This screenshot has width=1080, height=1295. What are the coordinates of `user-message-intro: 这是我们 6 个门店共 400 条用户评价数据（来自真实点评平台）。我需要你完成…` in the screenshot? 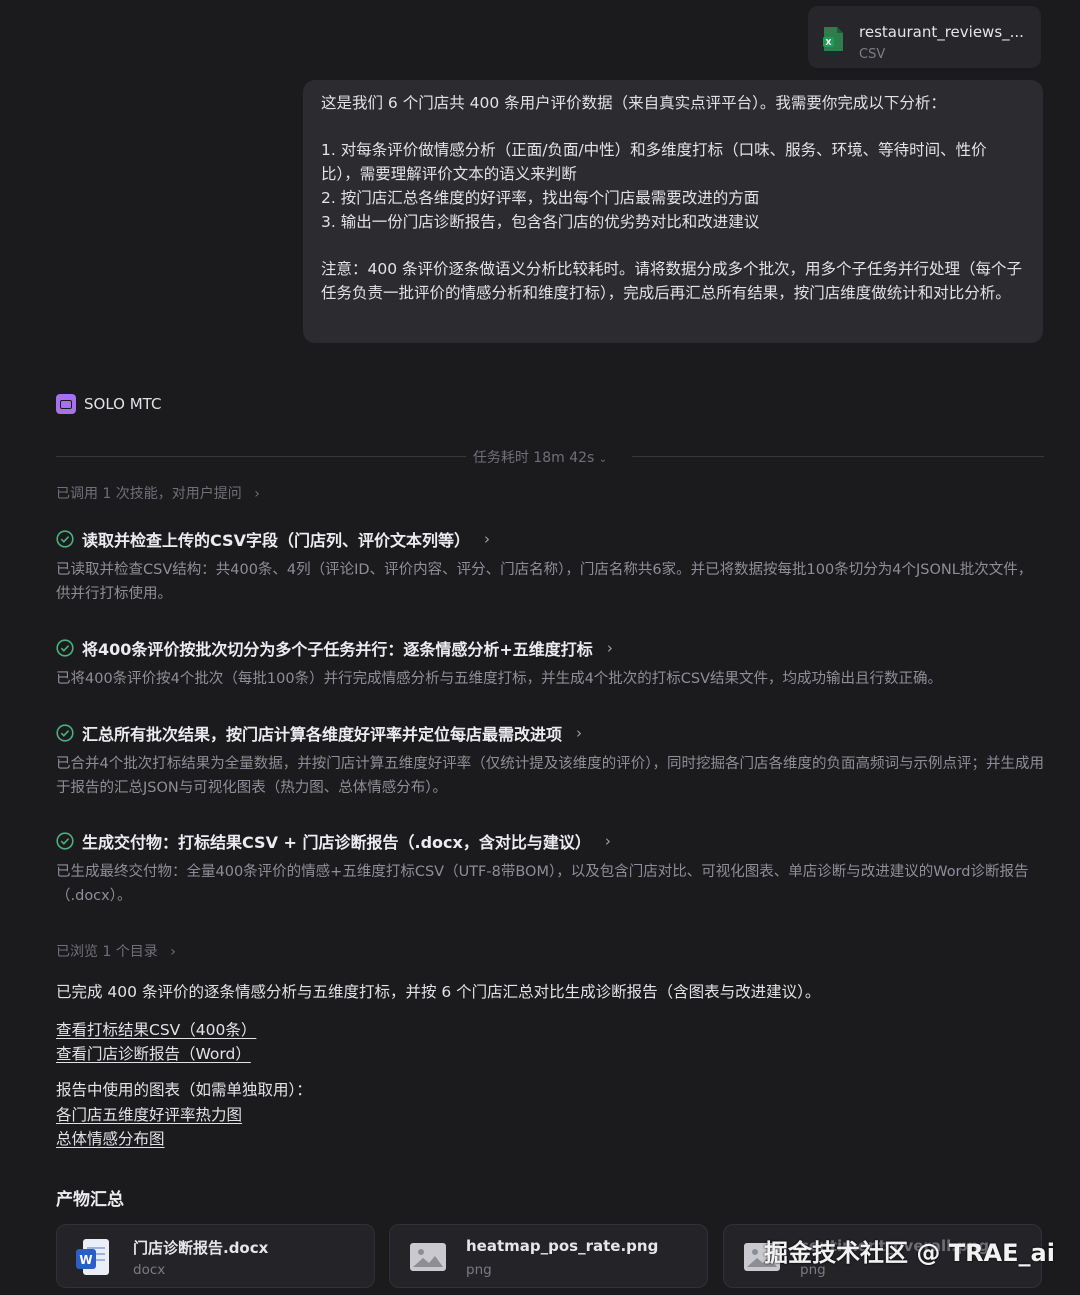 It's located at (633, 103).